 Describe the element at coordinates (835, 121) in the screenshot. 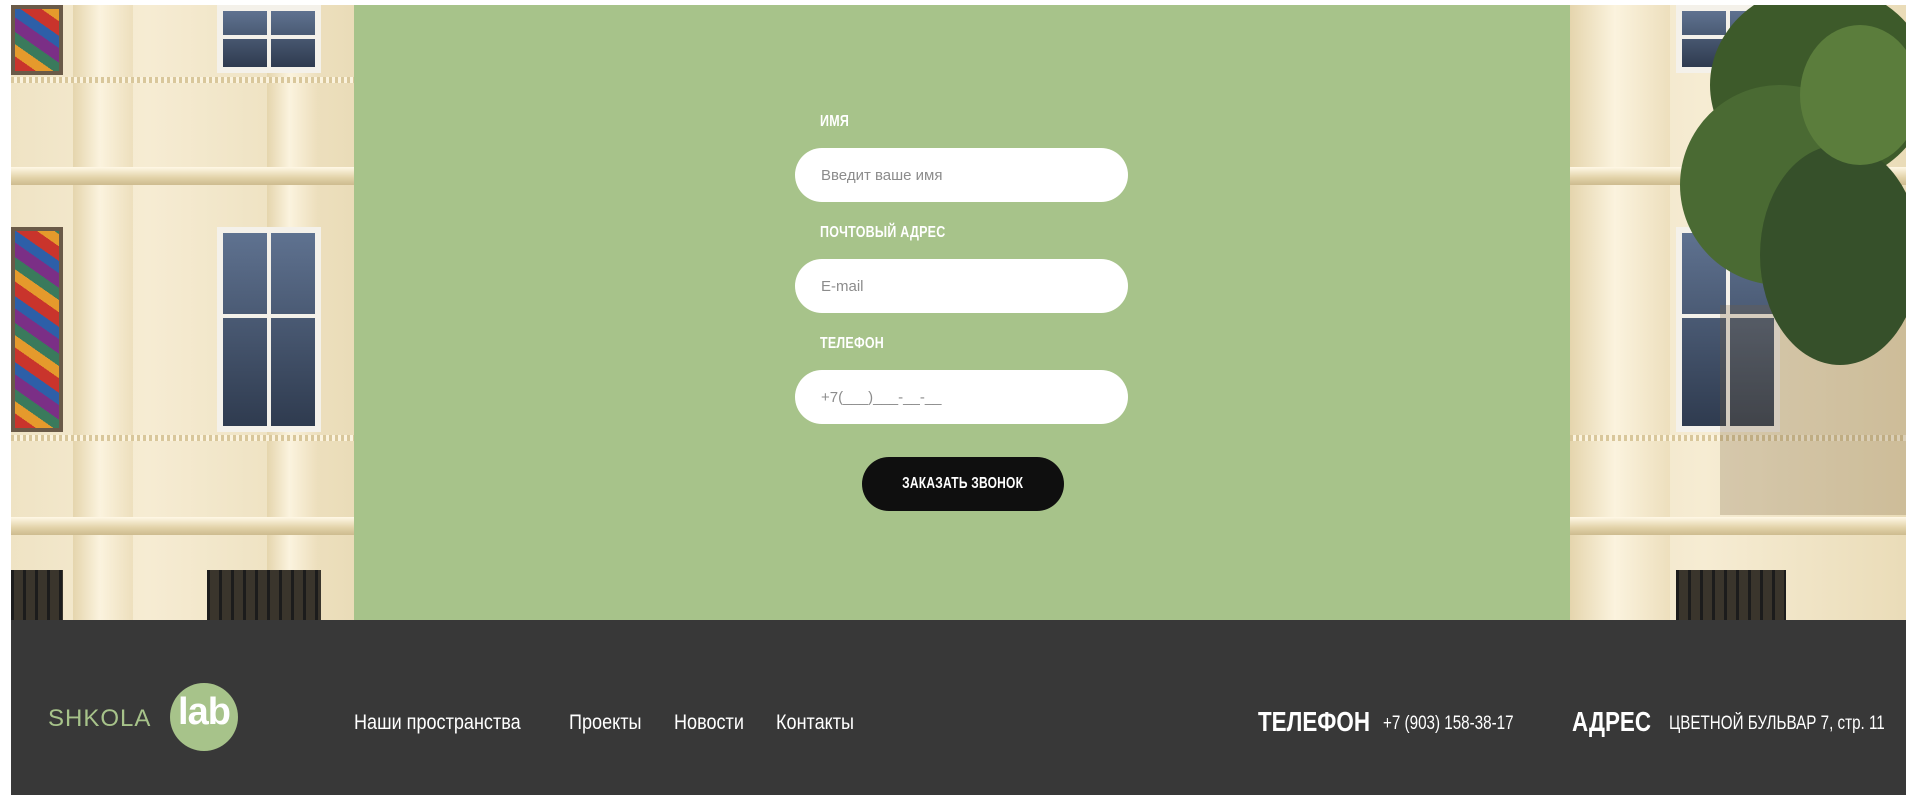

I see `name-label: ИМЯ` at that location.